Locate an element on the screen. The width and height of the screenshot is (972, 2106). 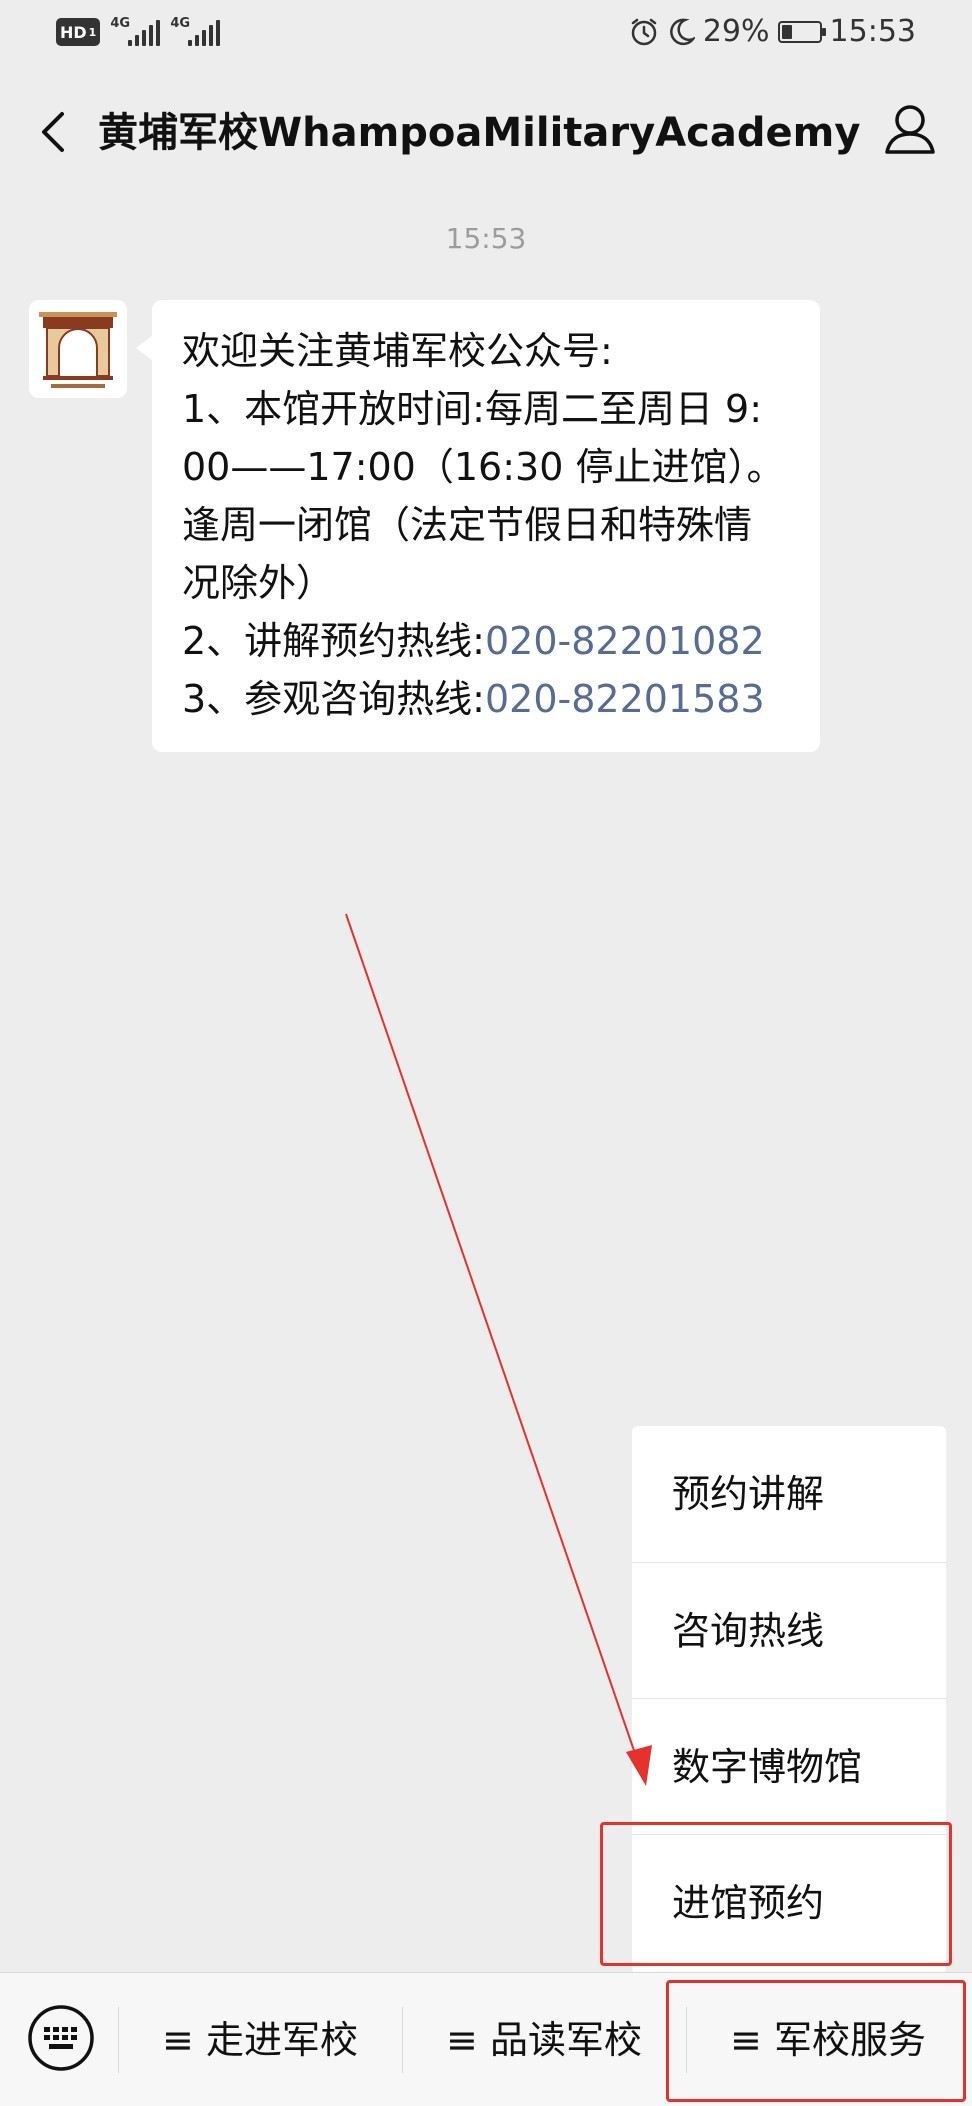
do-not-disturb-moon-icon is located at coordinates (682, 31).